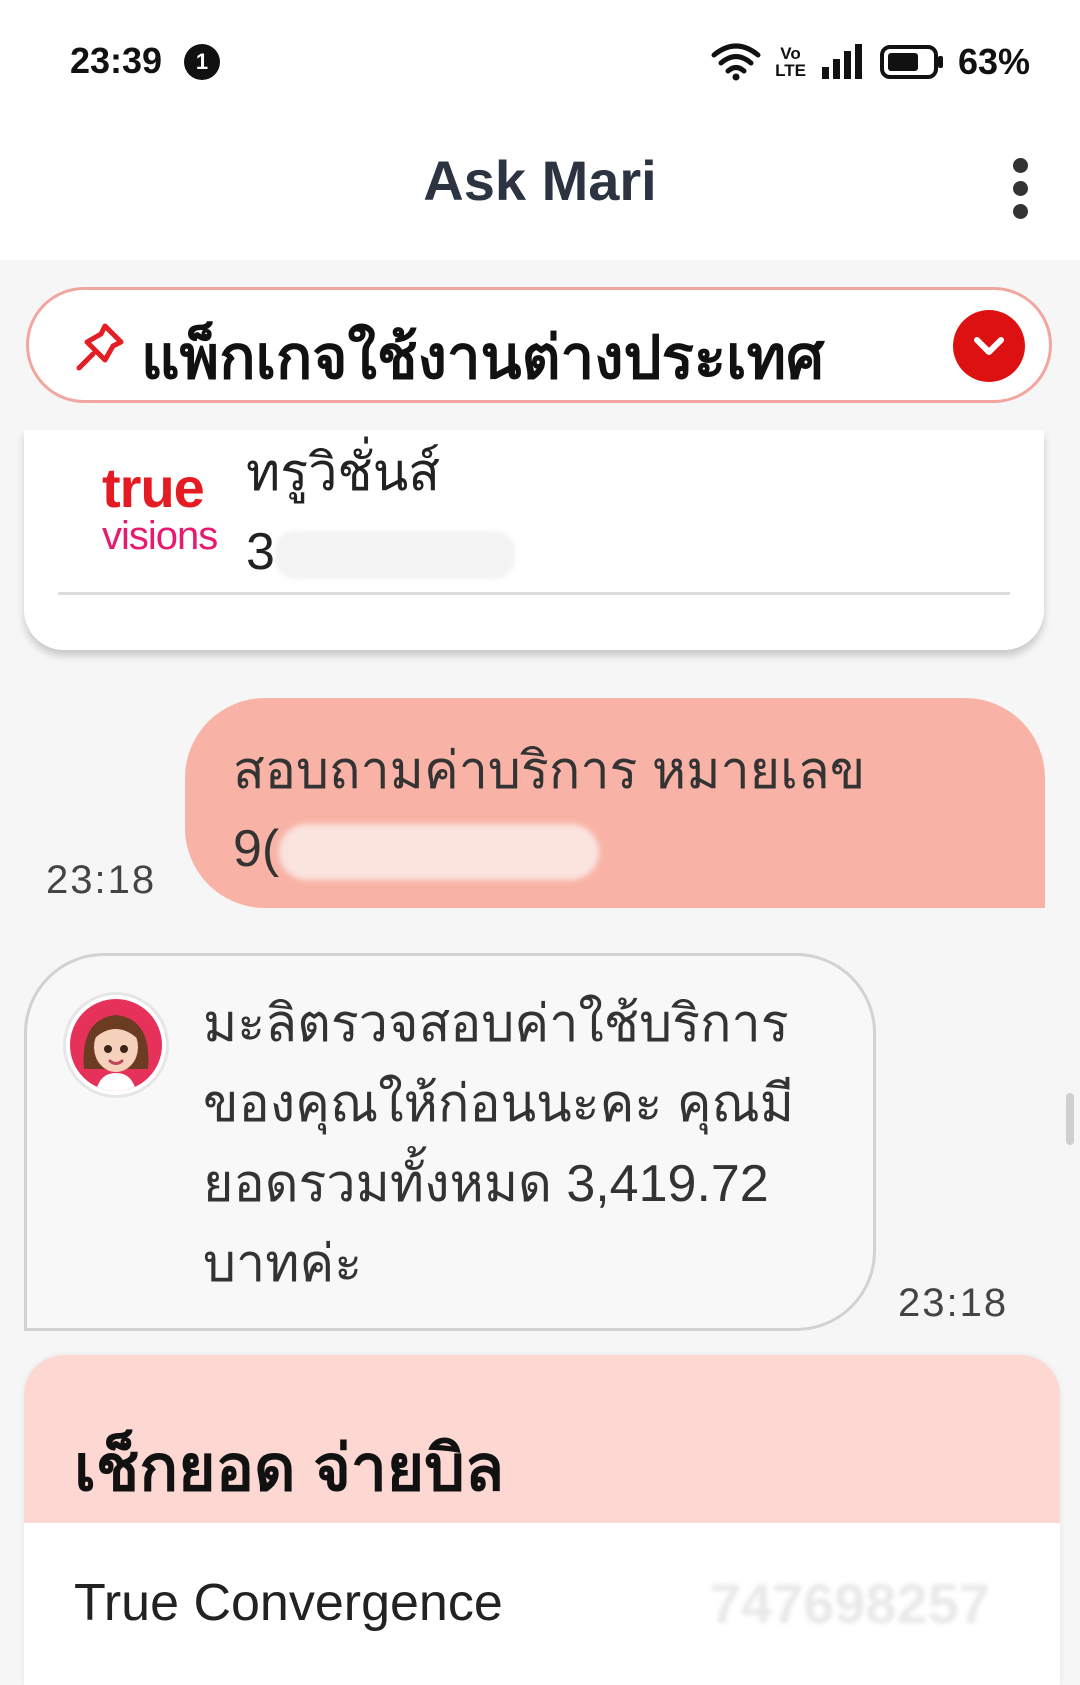 This screenshot has width=1080, height=1685. I want to click on user-message-line2: 9(, so click(623, 849).